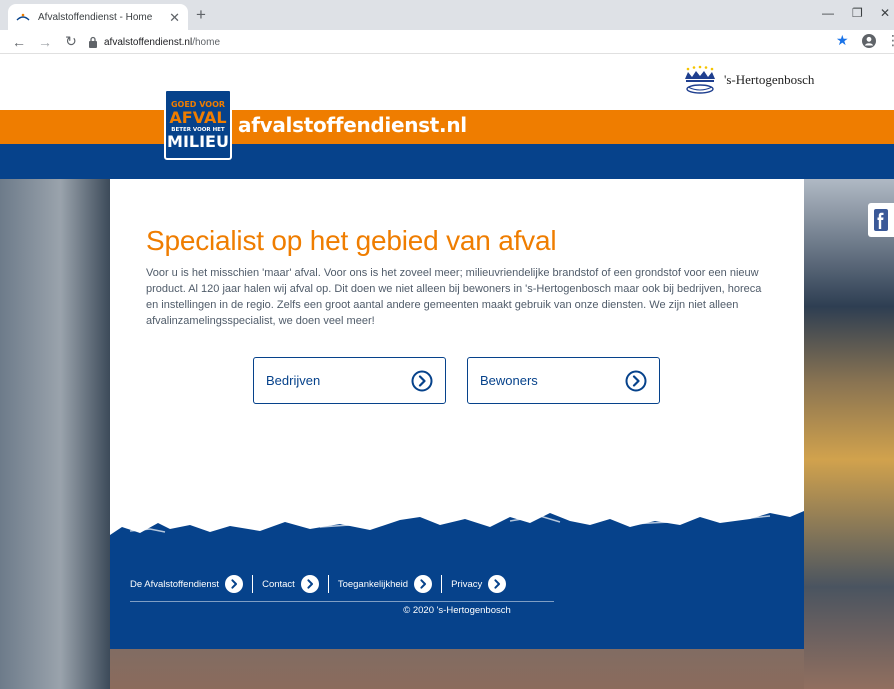  Describe the element at coordinates (174, 17) in the screenshot. I see `close-icon: ✕` at that location.